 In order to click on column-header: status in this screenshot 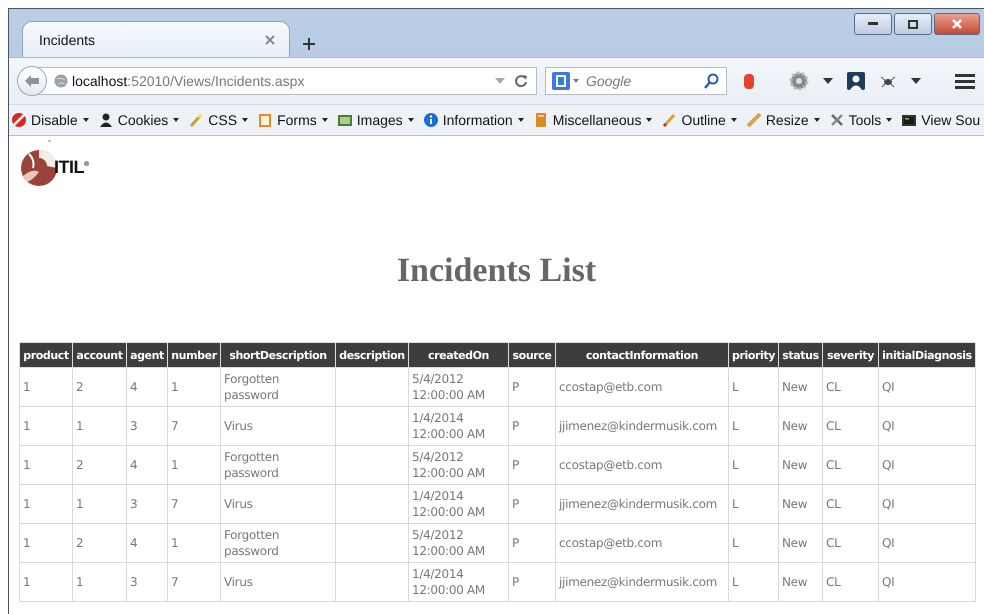, I will do `click(800, 355)`.